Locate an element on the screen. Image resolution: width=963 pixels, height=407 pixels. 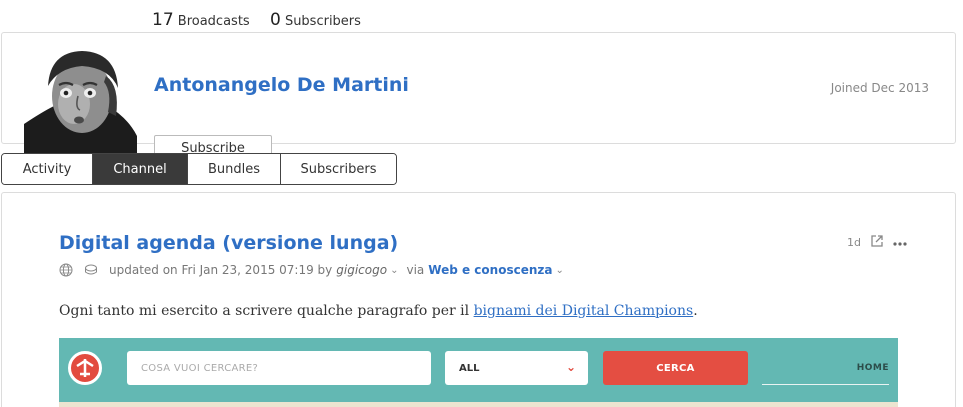
embed-nav-home: HOME is located at coordinates (825, 368).